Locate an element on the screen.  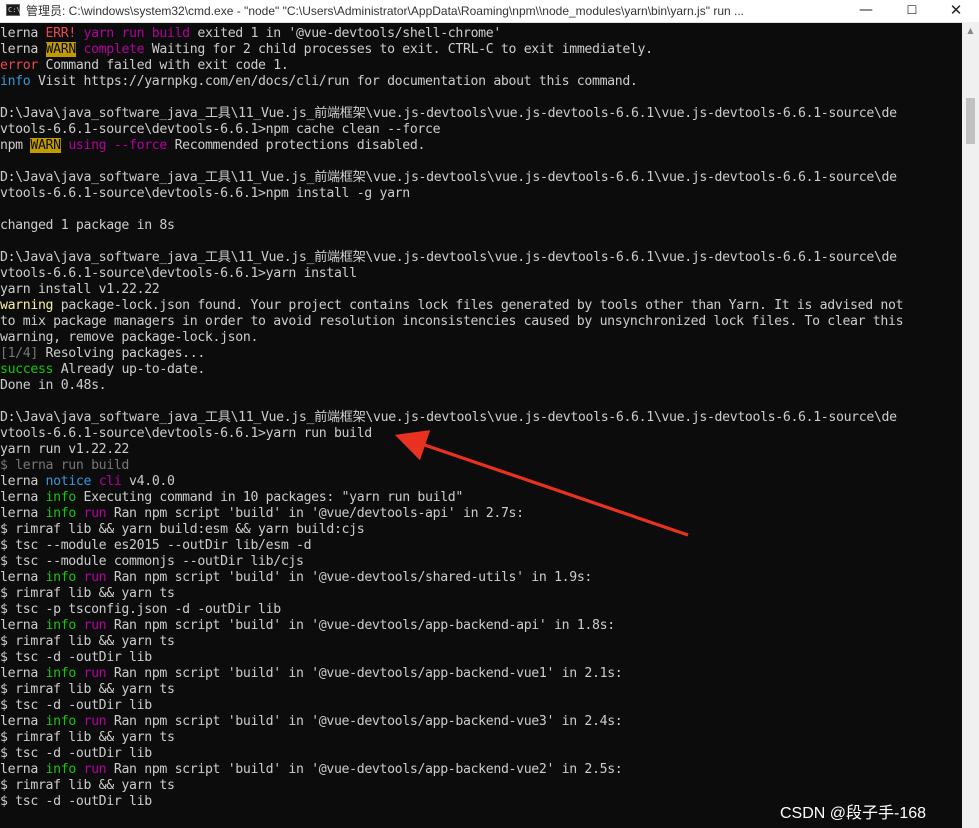
close-button: ✕ is located at coordinates (956, 11).